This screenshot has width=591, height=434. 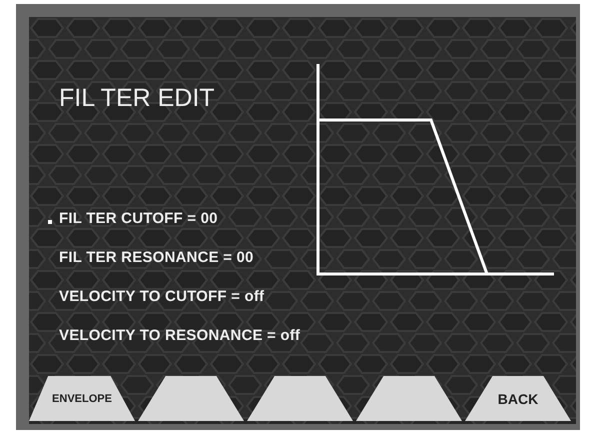 I want to click on parameter-label: FIL TER CUTOFF = 00, so click(x=138, y=218).